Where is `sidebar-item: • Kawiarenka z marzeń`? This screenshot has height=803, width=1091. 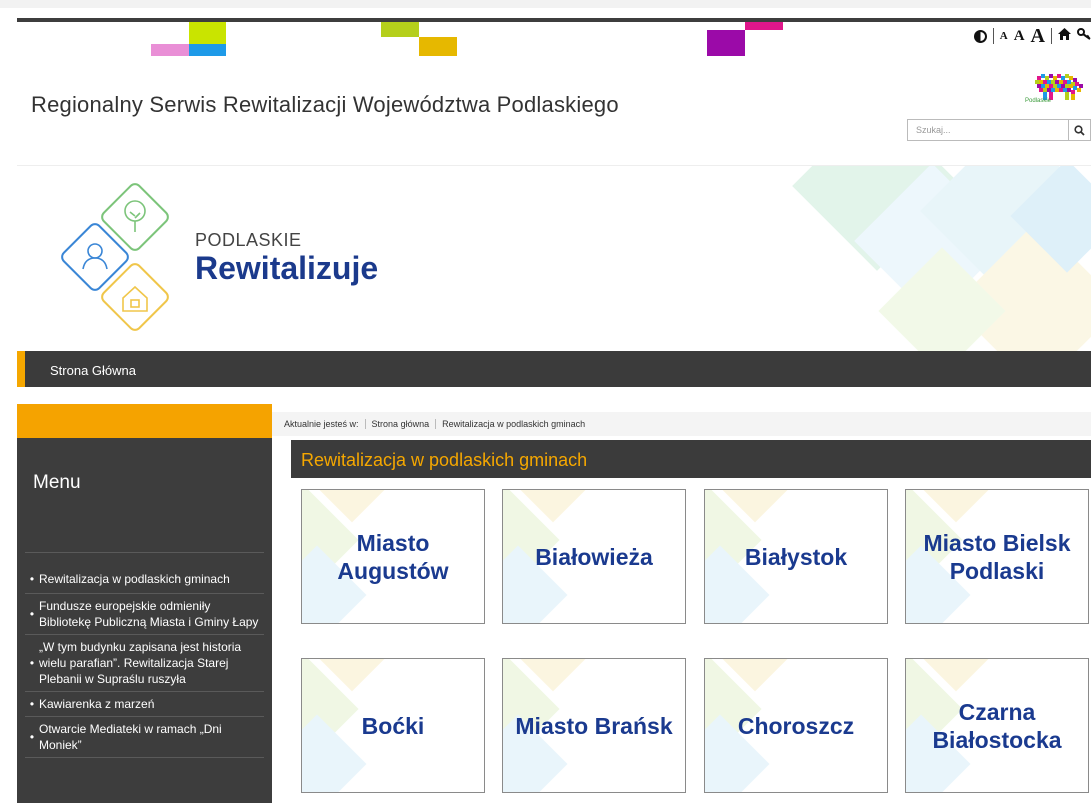
sidebar-item: • Kawiarenka z marzeń is located at coordinates (144, 704).